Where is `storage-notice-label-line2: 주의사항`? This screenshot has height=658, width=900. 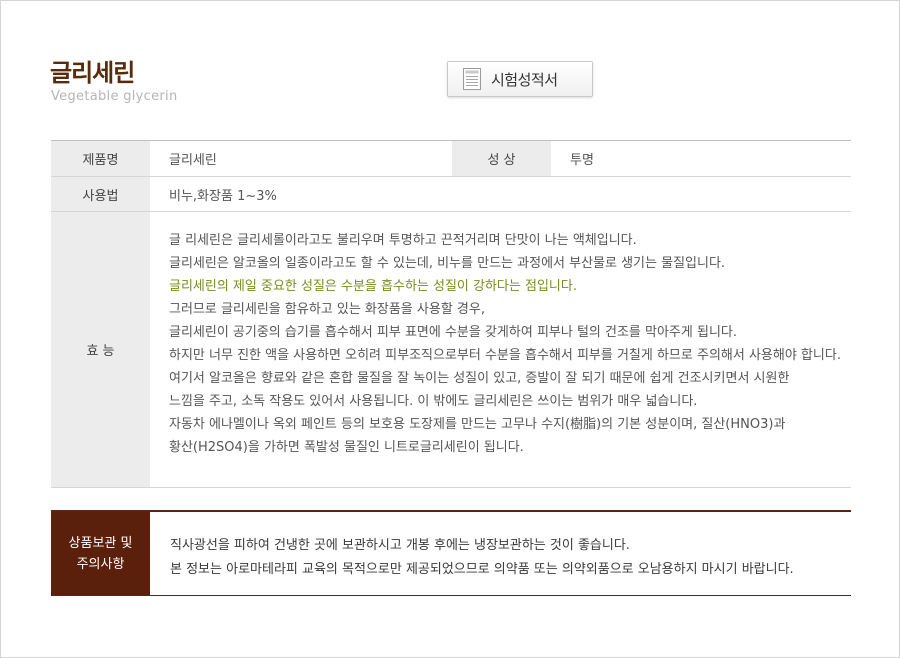 storage-notice-label-line2: 주의사항 is located at coordinates (100, 564).